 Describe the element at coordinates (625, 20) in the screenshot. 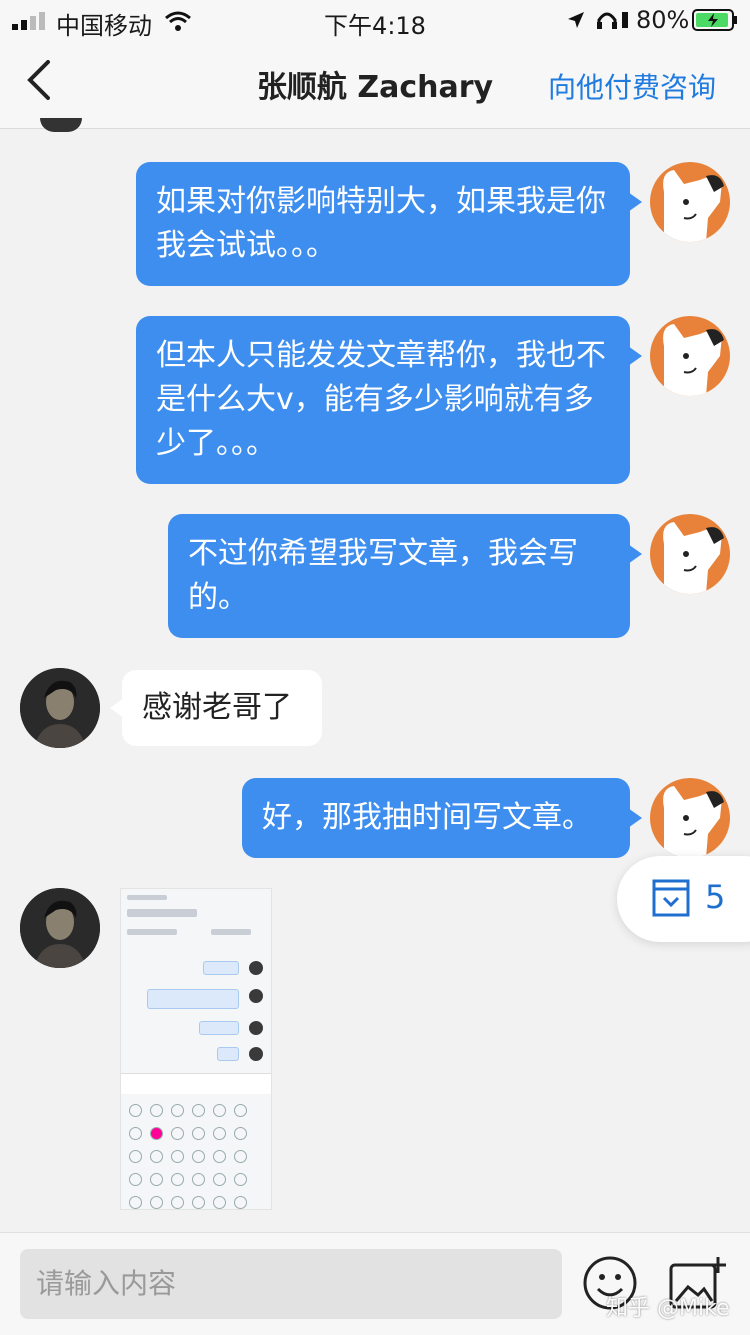

I see `alarm-icon` at that location.